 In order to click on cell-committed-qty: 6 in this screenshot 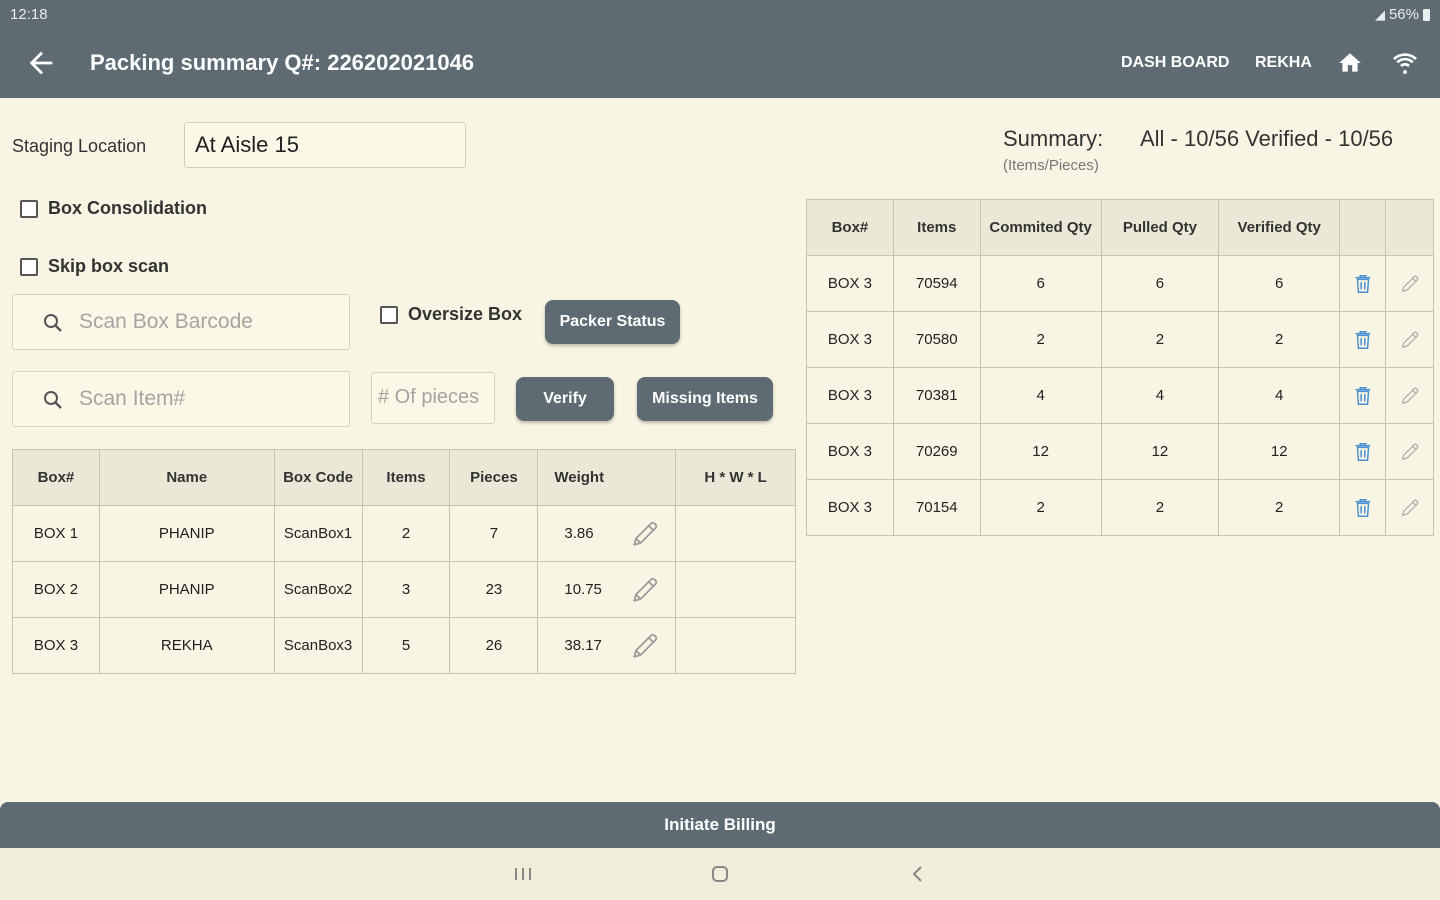, I will do `click(1040, 283)`.